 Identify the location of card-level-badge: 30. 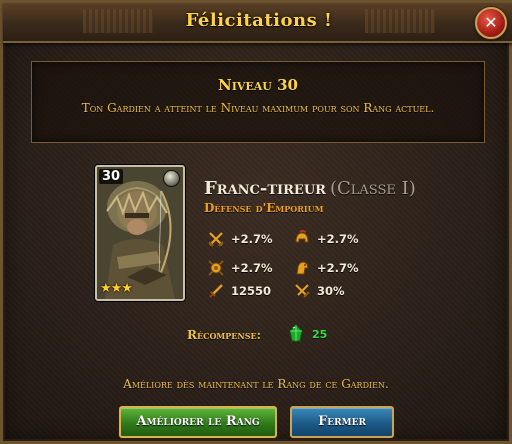
(111, 176).